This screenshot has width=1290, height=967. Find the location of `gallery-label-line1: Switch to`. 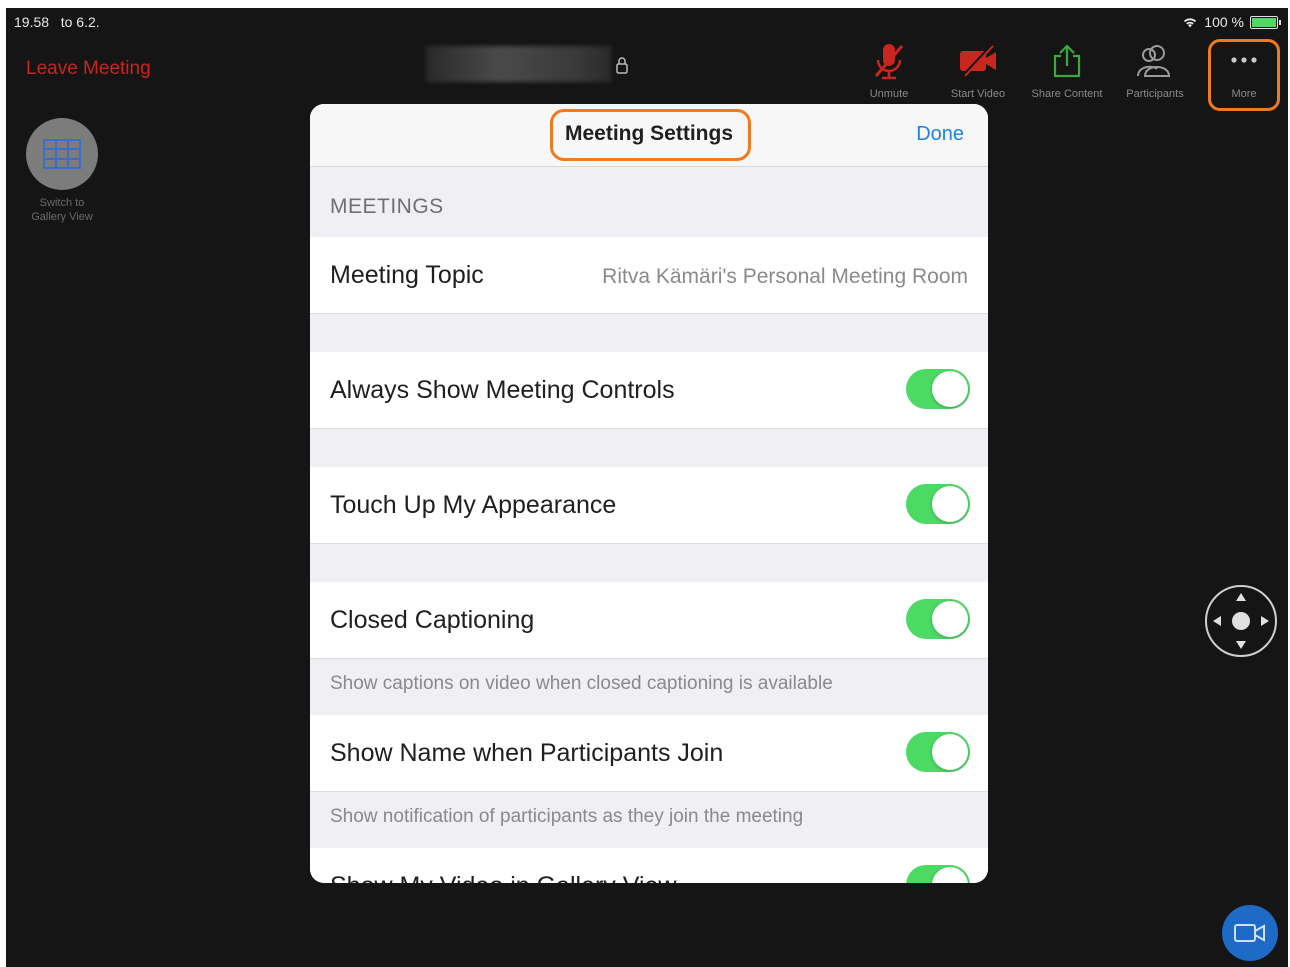

gallery-label-line1: Switch to is located at coordinates (62, 203).